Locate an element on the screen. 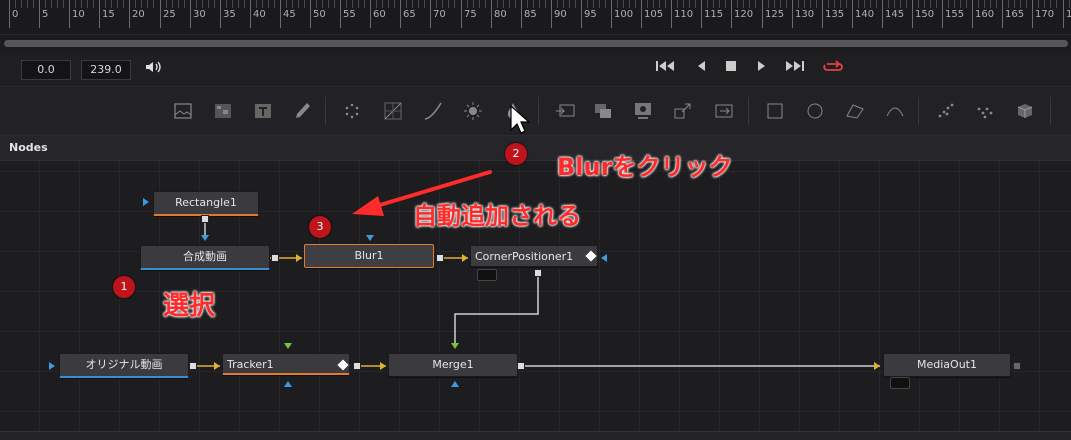  ruler-tick-label: 5 is located at coordinates (45, 14).